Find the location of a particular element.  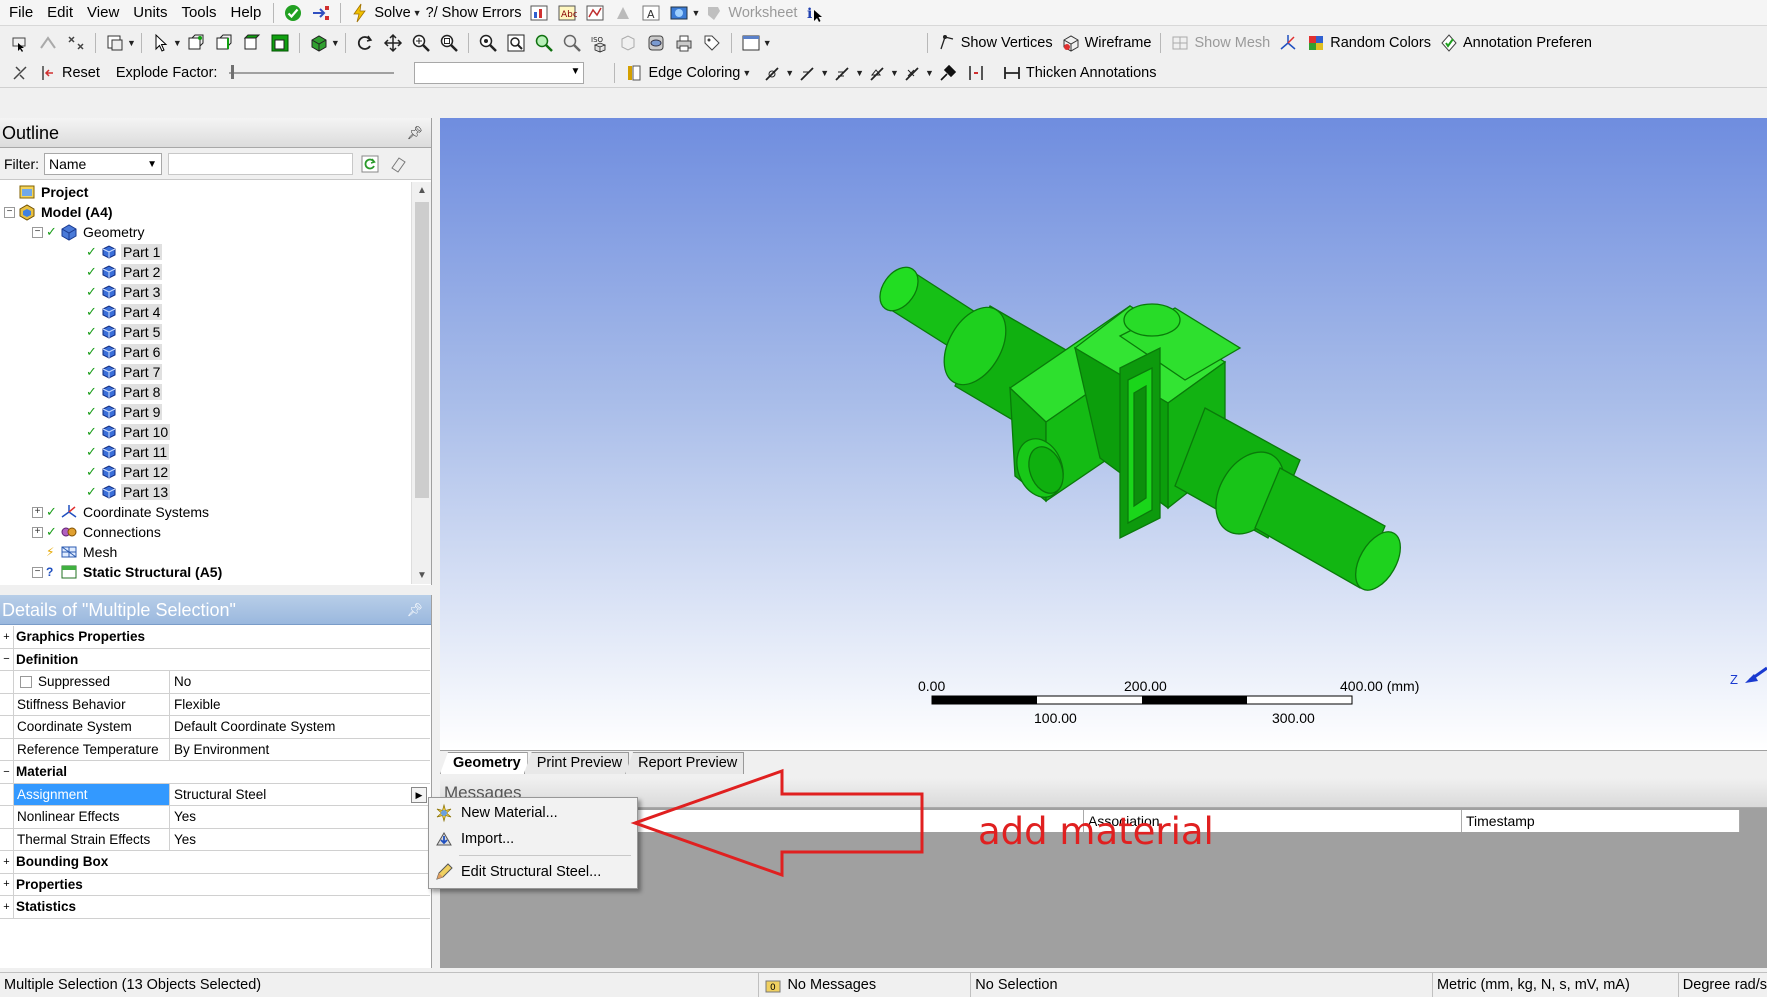

selection-filter-dropdown: ▼ is located at coordinates (131, 43).